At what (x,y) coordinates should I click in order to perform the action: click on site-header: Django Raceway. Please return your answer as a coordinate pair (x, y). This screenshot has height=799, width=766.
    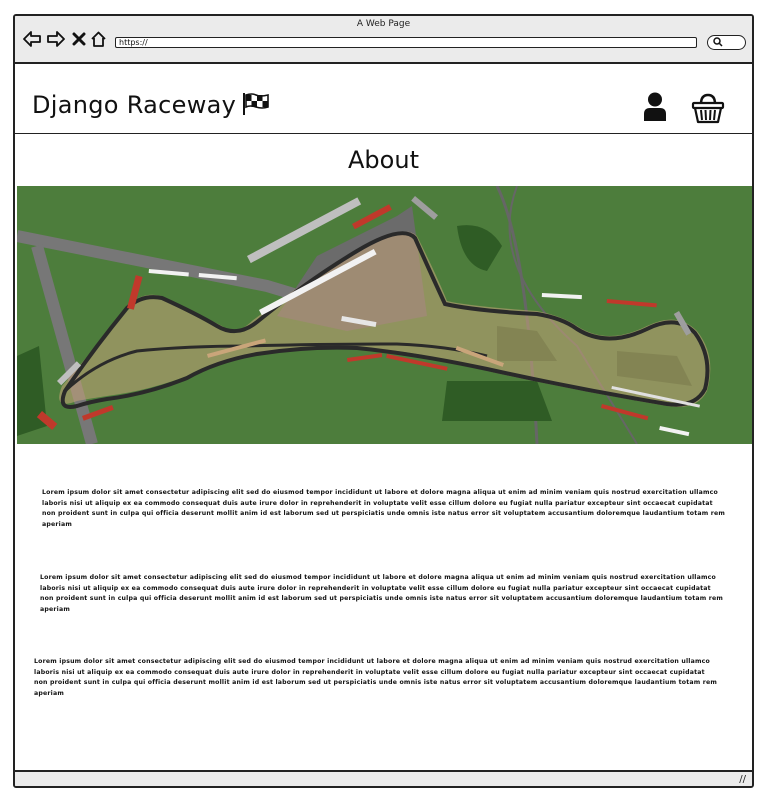
    Looking at the image, I should click on (383, 99).